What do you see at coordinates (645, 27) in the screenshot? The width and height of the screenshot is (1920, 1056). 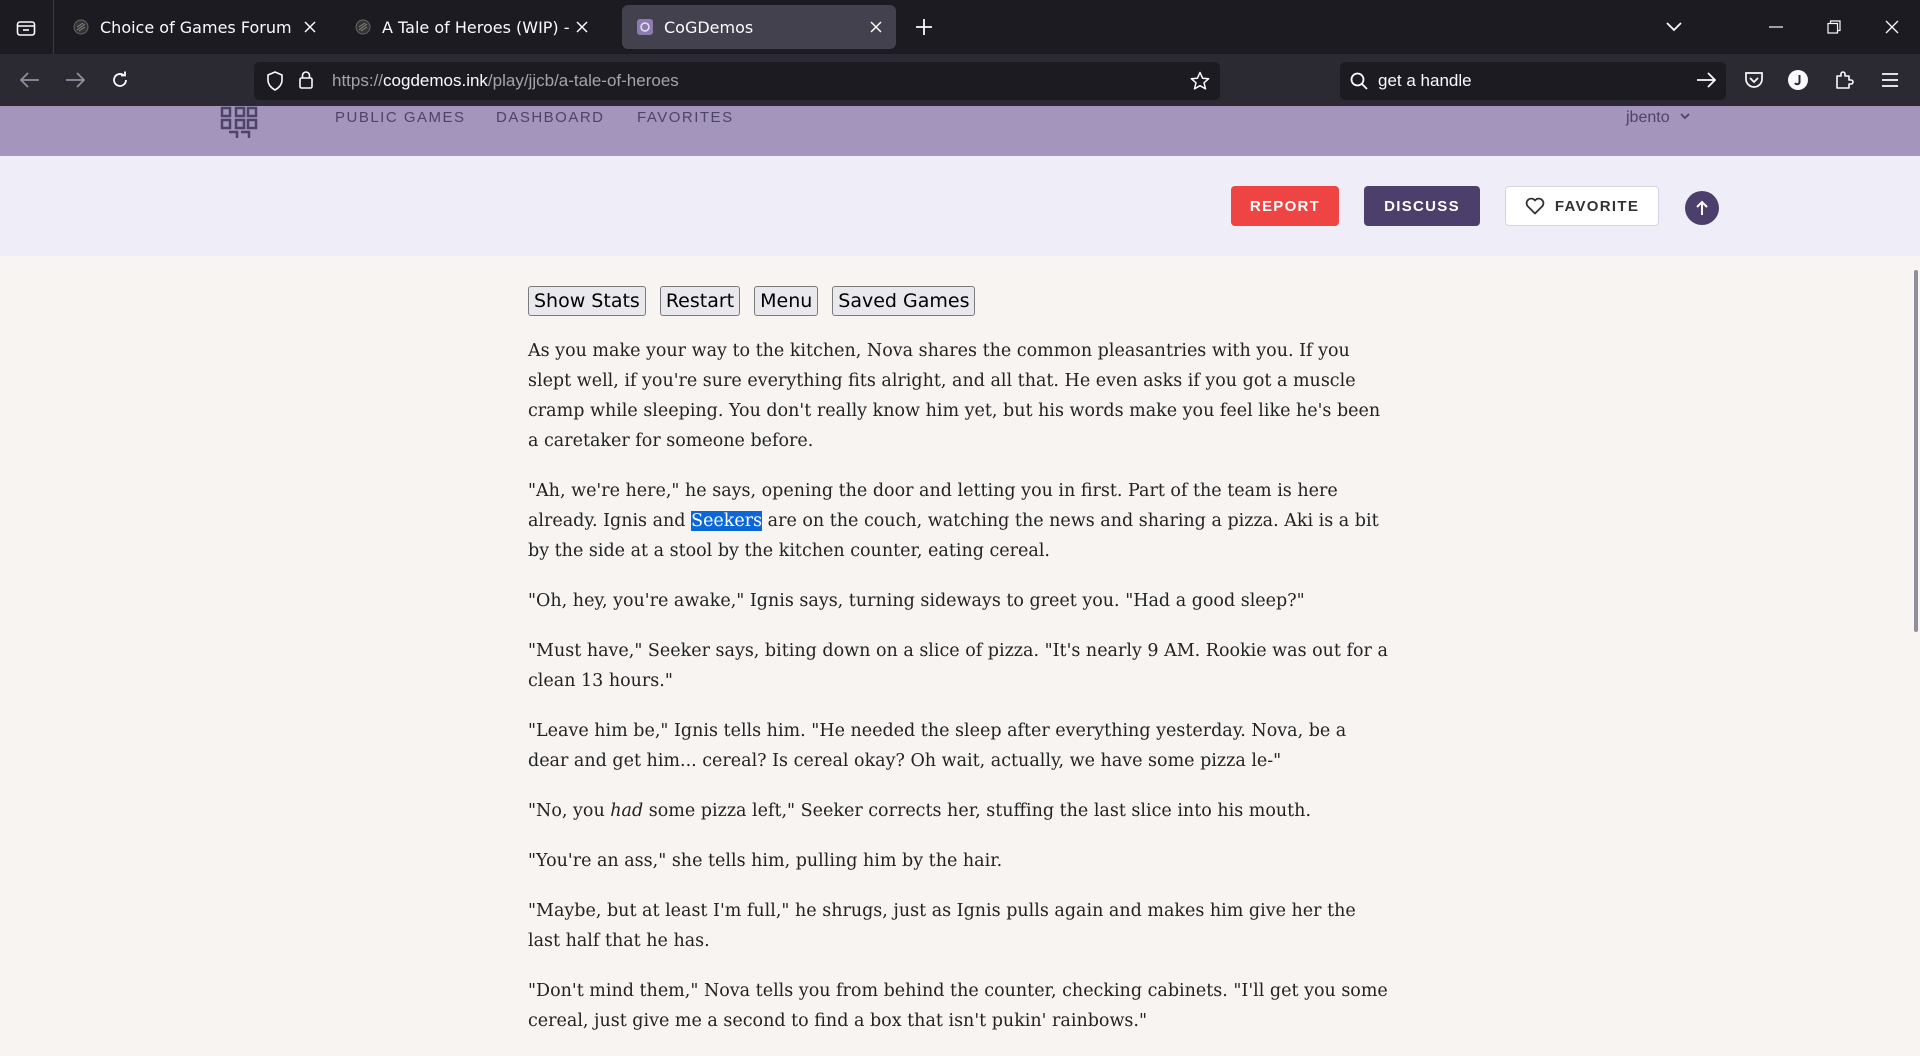 I see `cogdemos-favicon-icon` at bounding box center [645, 27].